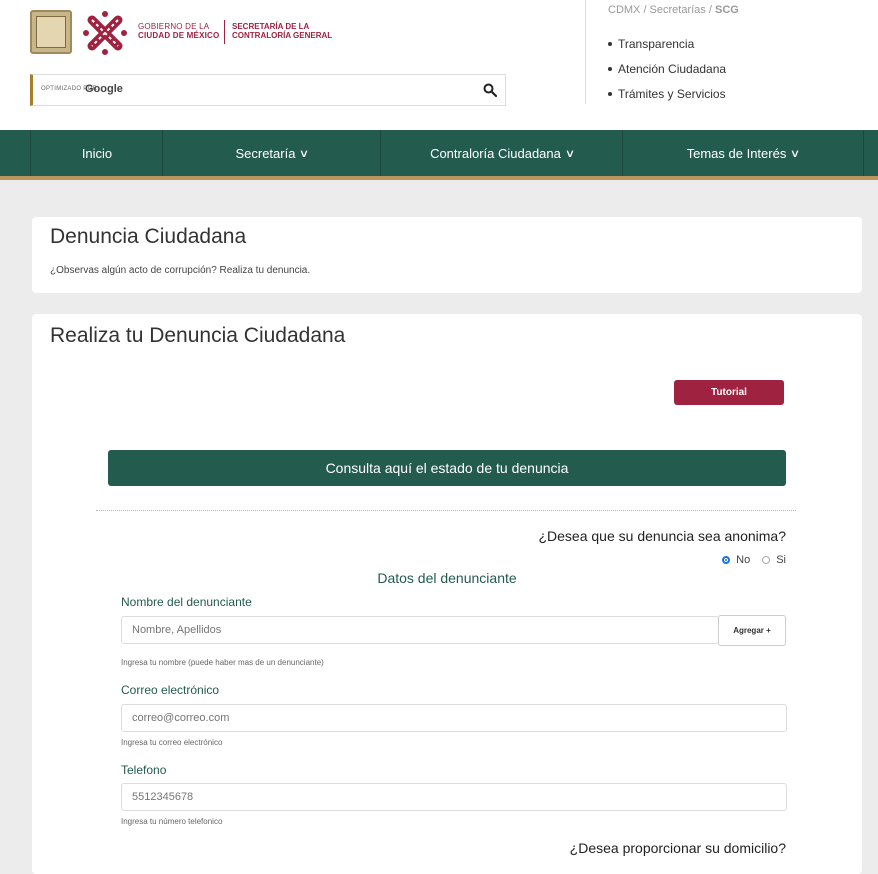 This screenshot has width=878, height=874. Describe the element at coordinates (454, 718) in the screenshot. I see `correo-input` at that location.